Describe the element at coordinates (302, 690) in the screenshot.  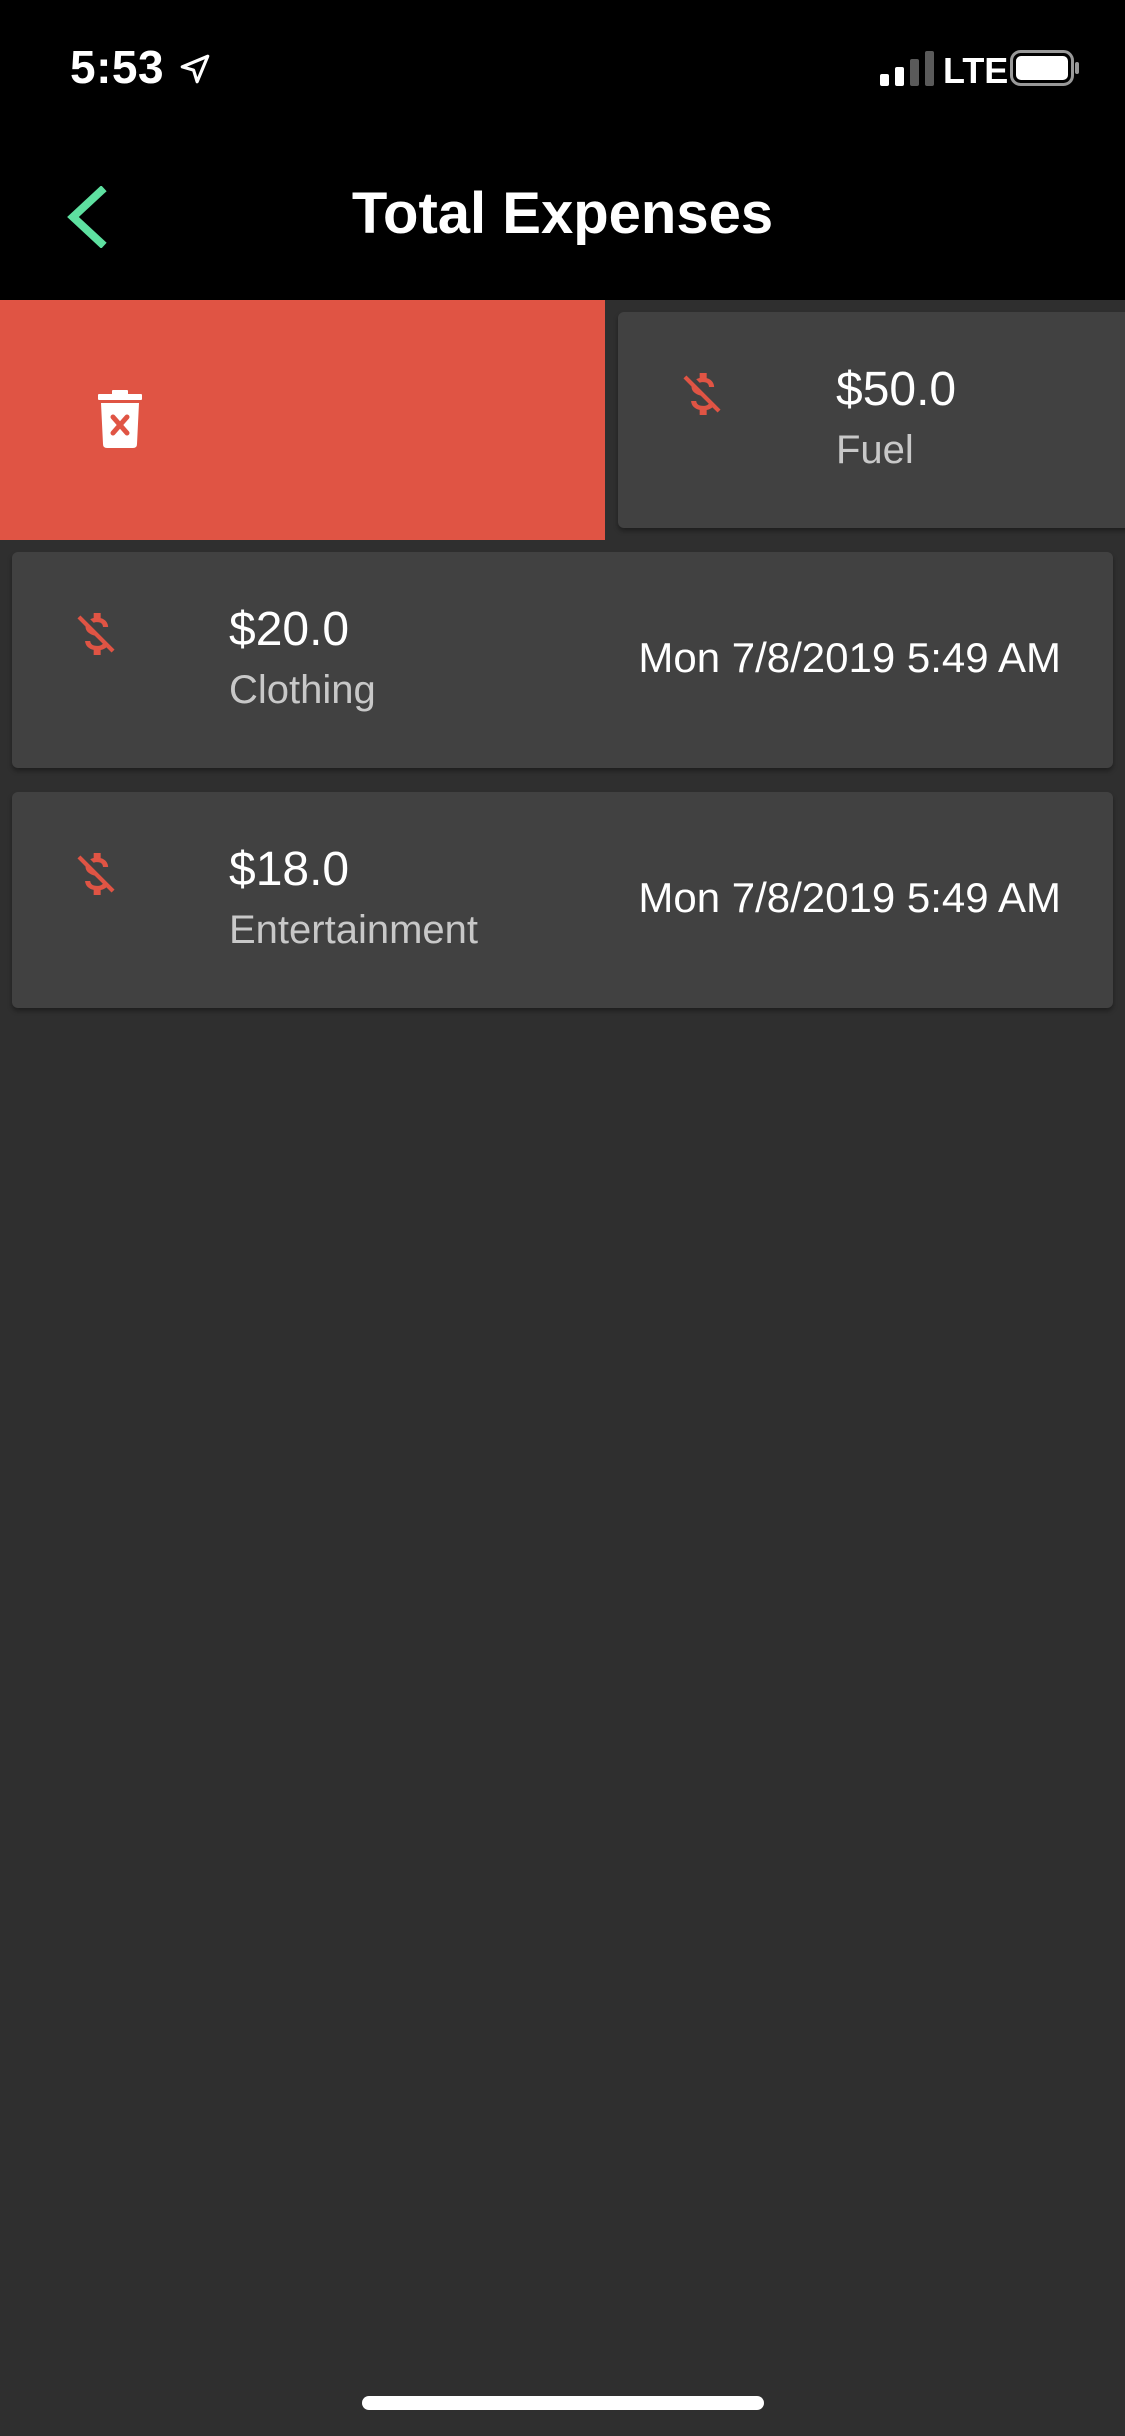
I see `expense-category: Clothing` at that location.